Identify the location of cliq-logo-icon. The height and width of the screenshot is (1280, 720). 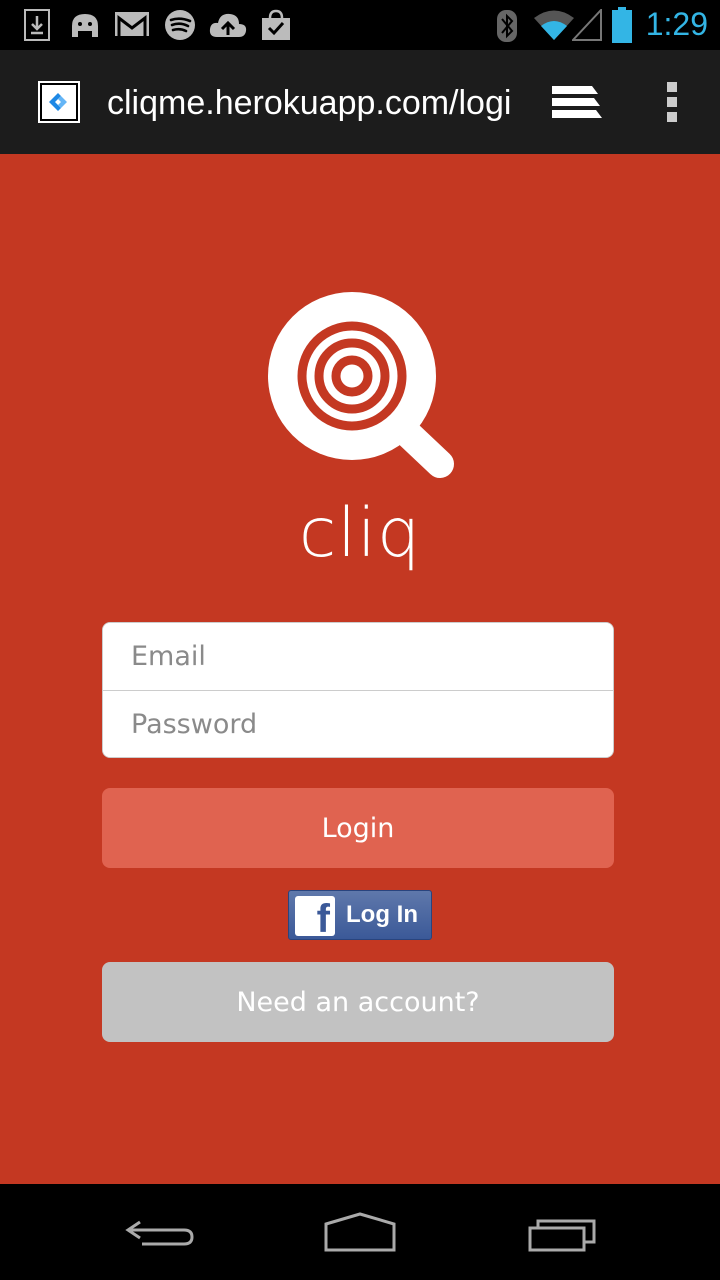
(361, 385).